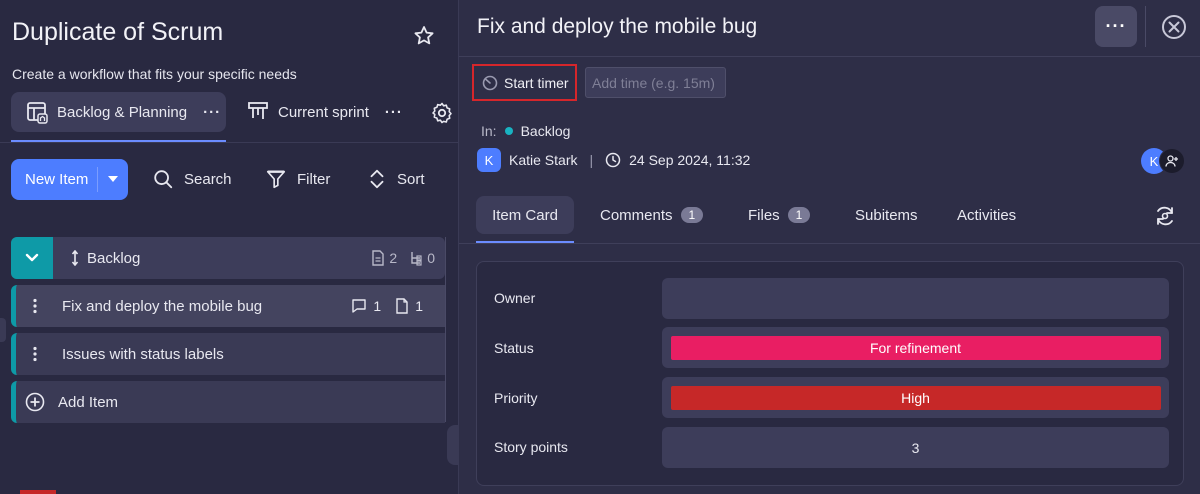  I want to click on story-points-value: 3, so click(915, 447).